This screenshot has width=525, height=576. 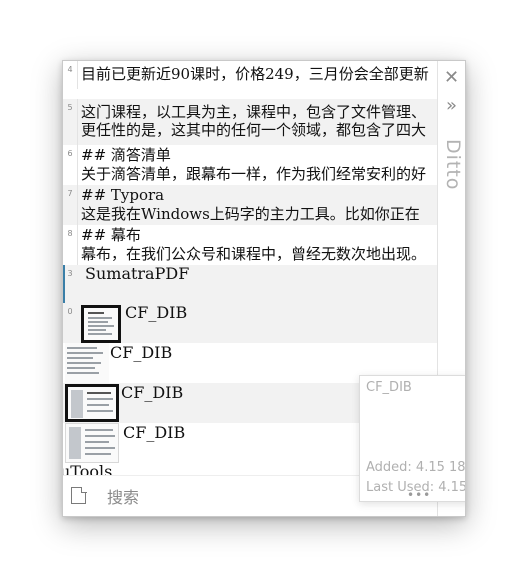 I want to click on clip-row: 6 ## 滴答清单 关于滴答清单，跟幕布一样，作为我们经常安利的好, so click(x=250, y=165).